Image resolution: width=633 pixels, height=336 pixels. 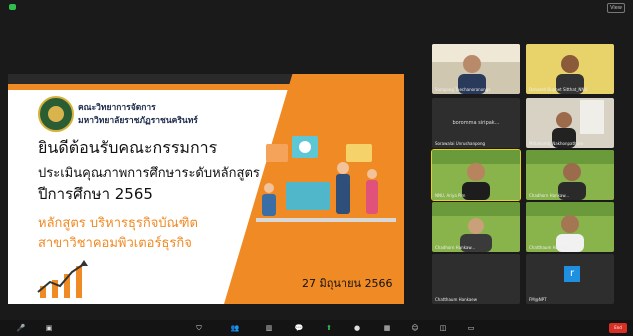 I want to click on growth-chart-icon, so click(x=62, y=279).